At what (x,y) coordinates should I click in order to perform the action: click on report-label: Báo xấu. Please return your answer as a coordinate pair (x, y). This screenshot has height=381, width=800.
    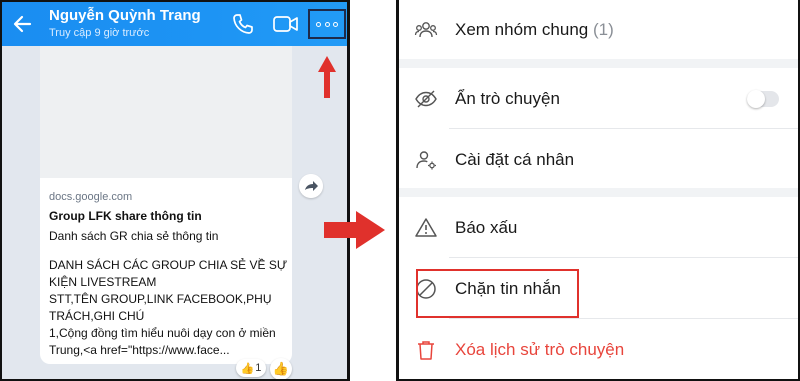
    Looking at the image, I should click on (486, 227).